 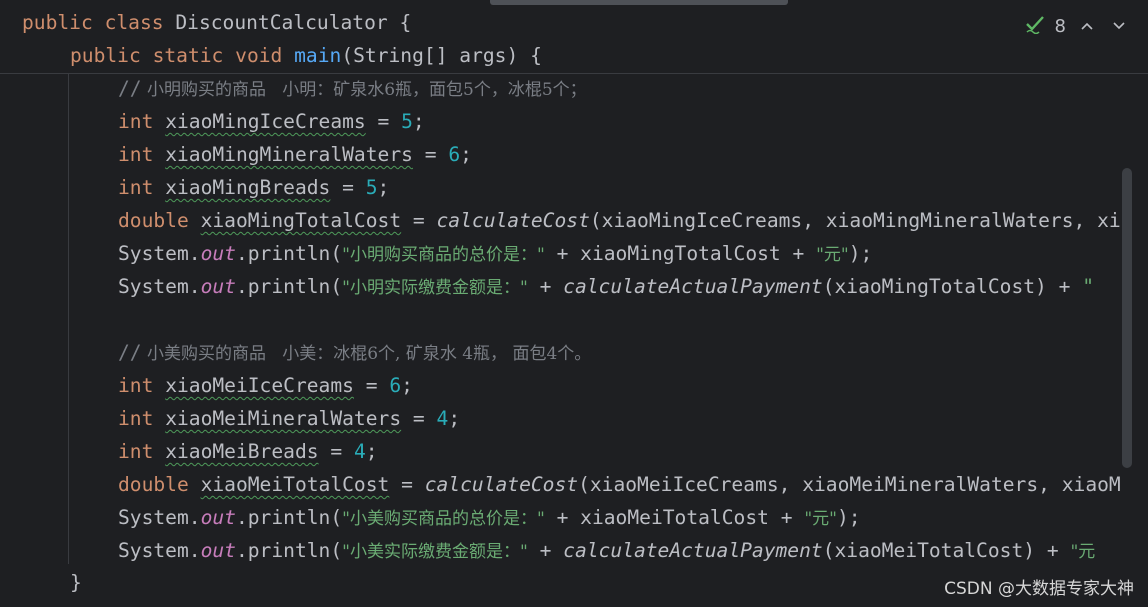 I want to click on variable-name: xiaoMeiBreads, so click(x=242, y=451).